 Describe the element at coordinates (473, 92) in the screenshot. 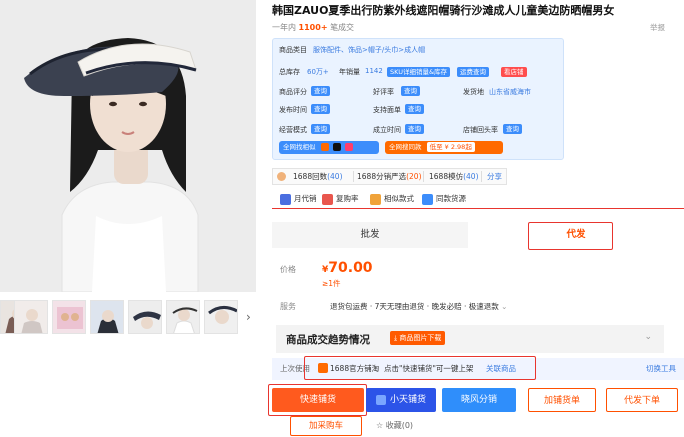

I see `ship-from-label: 发货地` at that location.